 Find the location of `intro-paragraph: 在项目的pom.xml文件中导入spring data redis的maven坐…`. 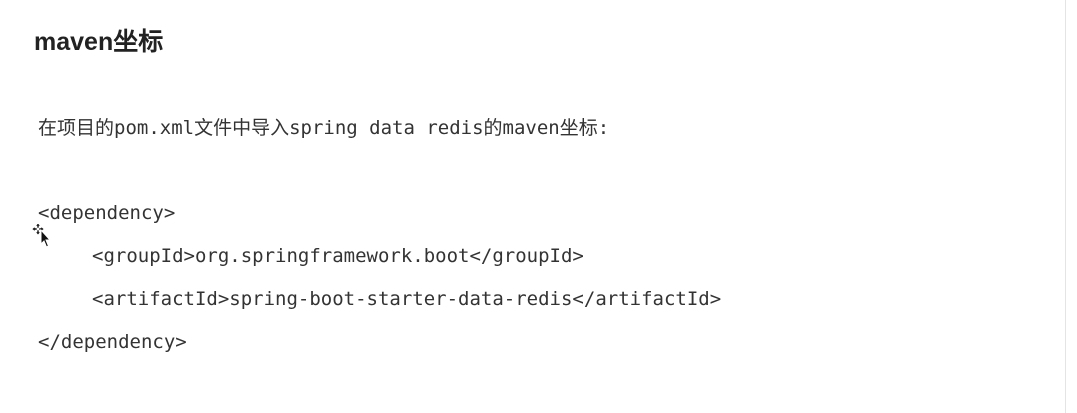

intro-paragraph: 在项目的pom.xml文件中导入spring data redis的maven坐… is located at coordinates (324, 128).